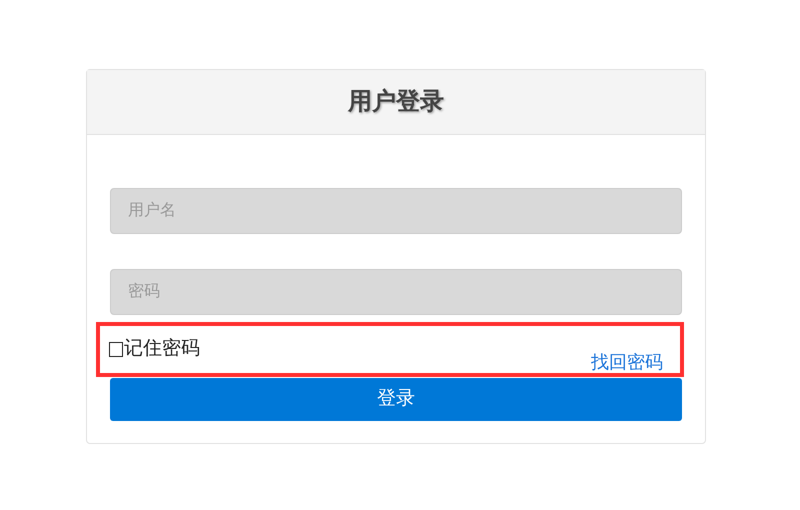 Image resolution: width=800 pixels, height=510 pixels. What do you see at coordinates (627, 362) in the screenshot?
I see `forgot-password-link: 找回密码` at bounding box center [627, 362].